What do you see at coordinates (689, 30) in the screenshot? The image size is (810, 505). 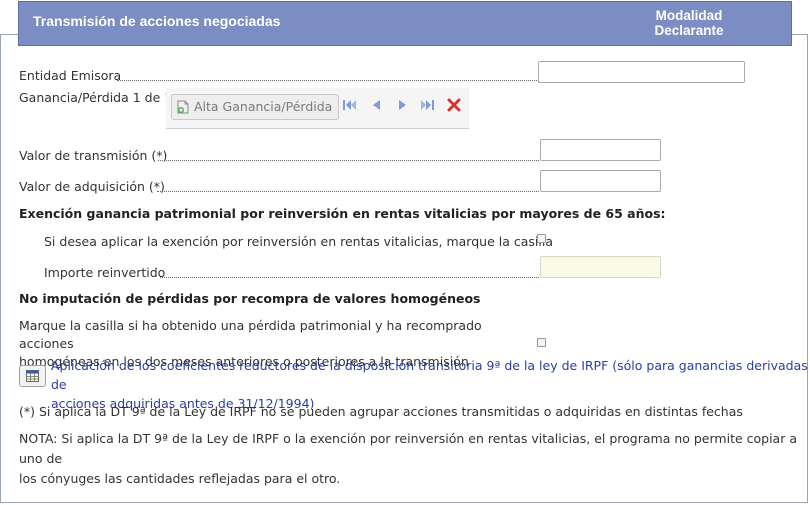 I see `declarante-label: Declarante` at bounding box center [689, 30].